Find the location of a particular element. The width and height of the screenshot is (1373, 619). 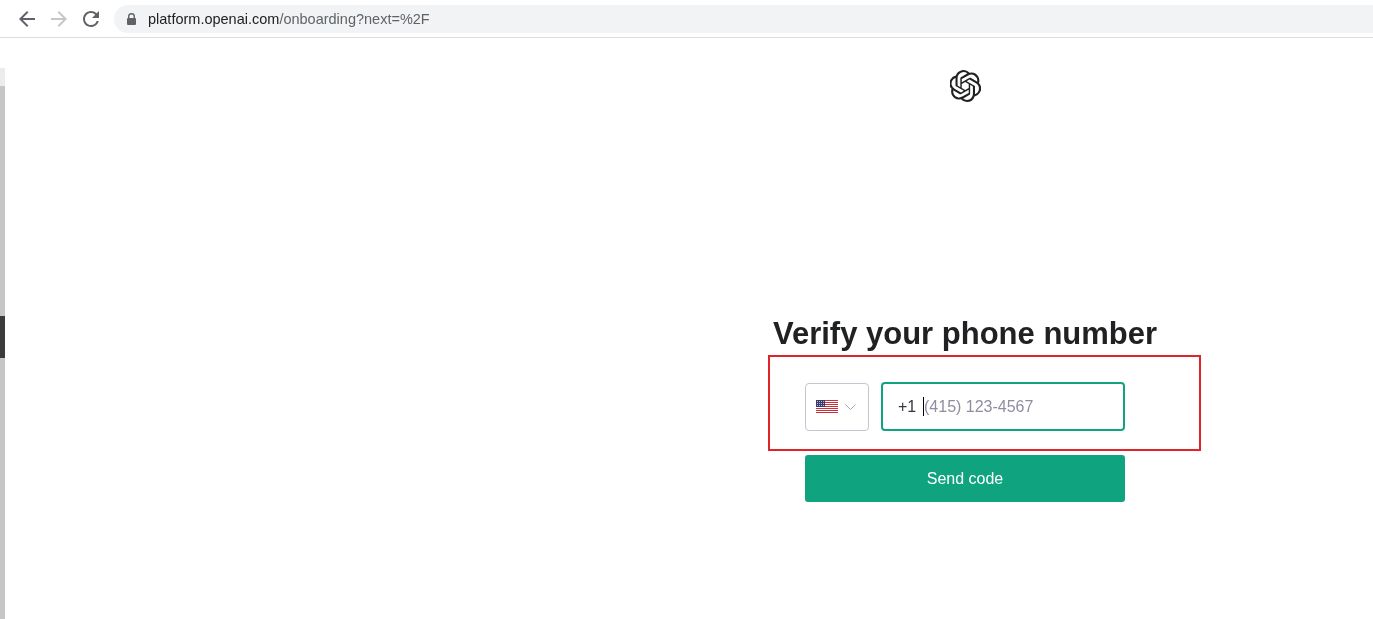

back-arrow-icon is located at coordinates (27, 18).